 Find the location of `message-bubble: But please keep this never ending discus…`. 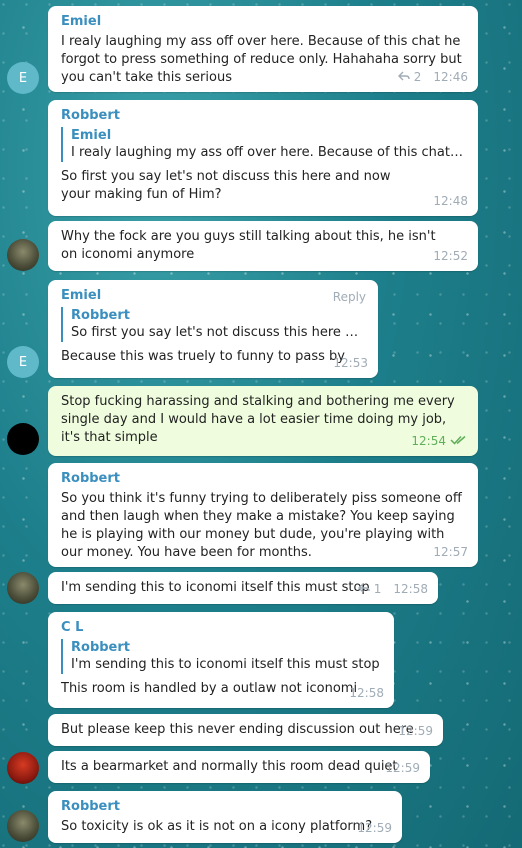

message-bubble: But please keep this never ending discus… is located at coordinates (245, 730).